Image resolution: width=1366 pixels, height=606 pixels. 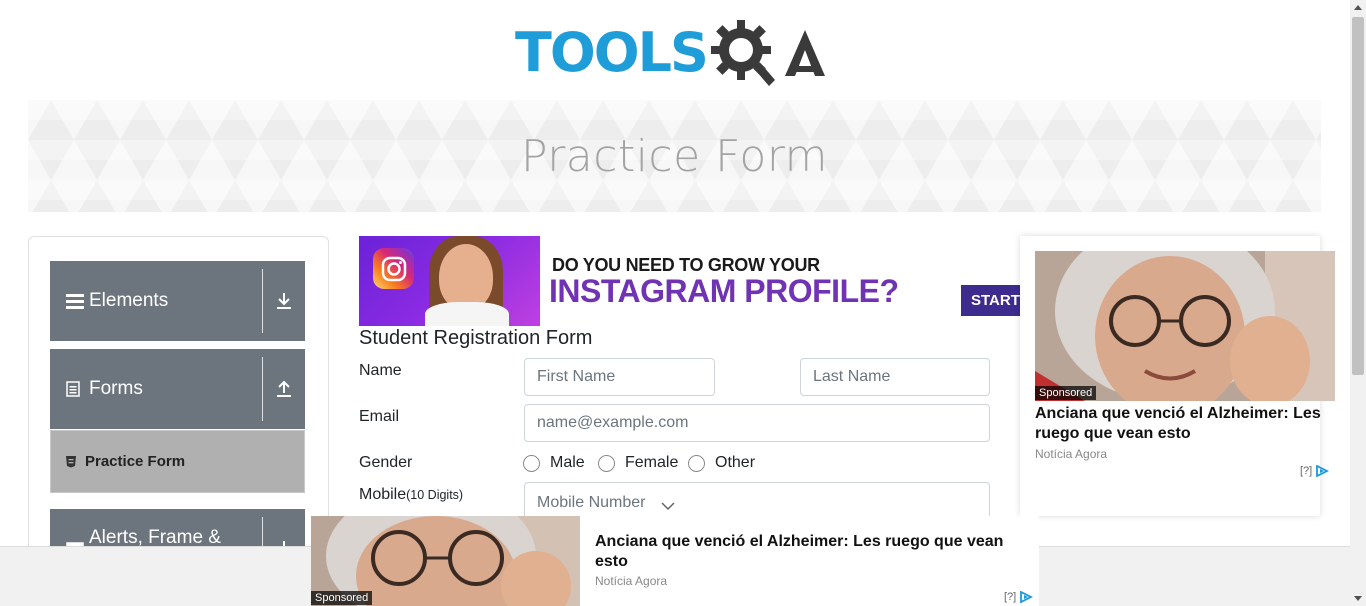 What do you see at coordinates (76, 389) in the screenshot?
I see `document-icon` at bounding box center [76, 389].